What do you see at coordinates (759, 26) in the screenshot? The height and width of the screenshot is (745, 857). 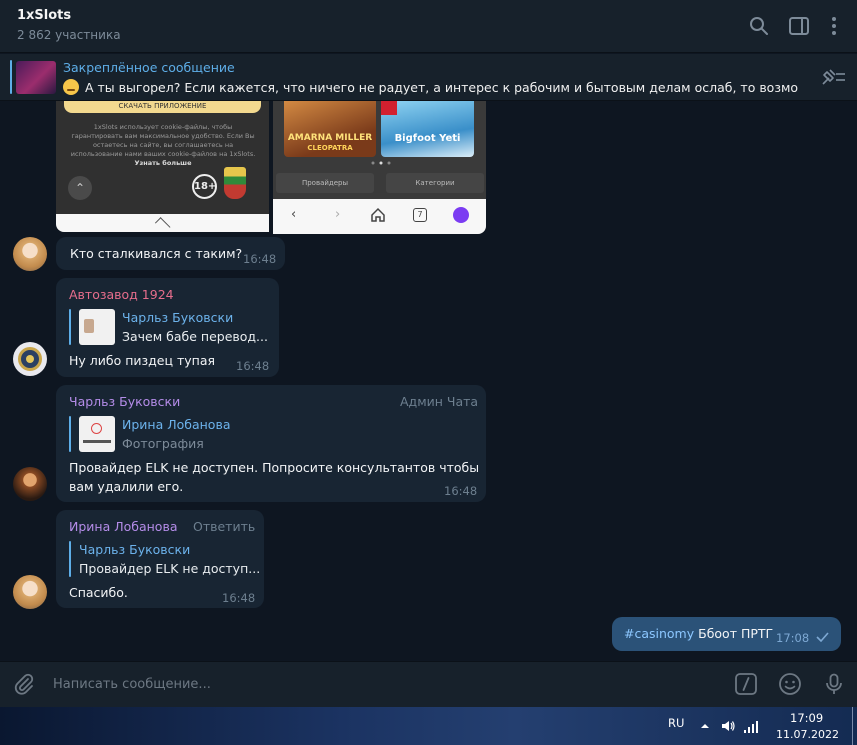 I see `search-icon` at bounding box center [759, 26].